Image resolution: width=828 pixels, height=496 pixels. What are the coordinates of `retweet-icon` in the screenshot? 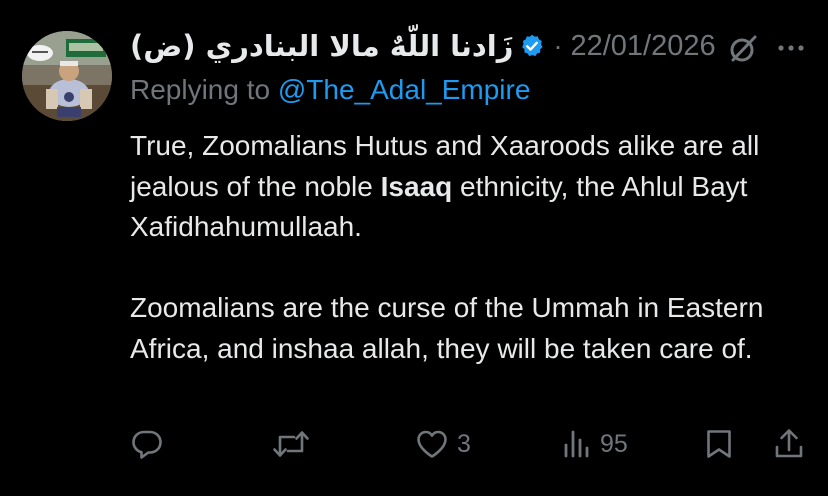 It's located at (291, 444).